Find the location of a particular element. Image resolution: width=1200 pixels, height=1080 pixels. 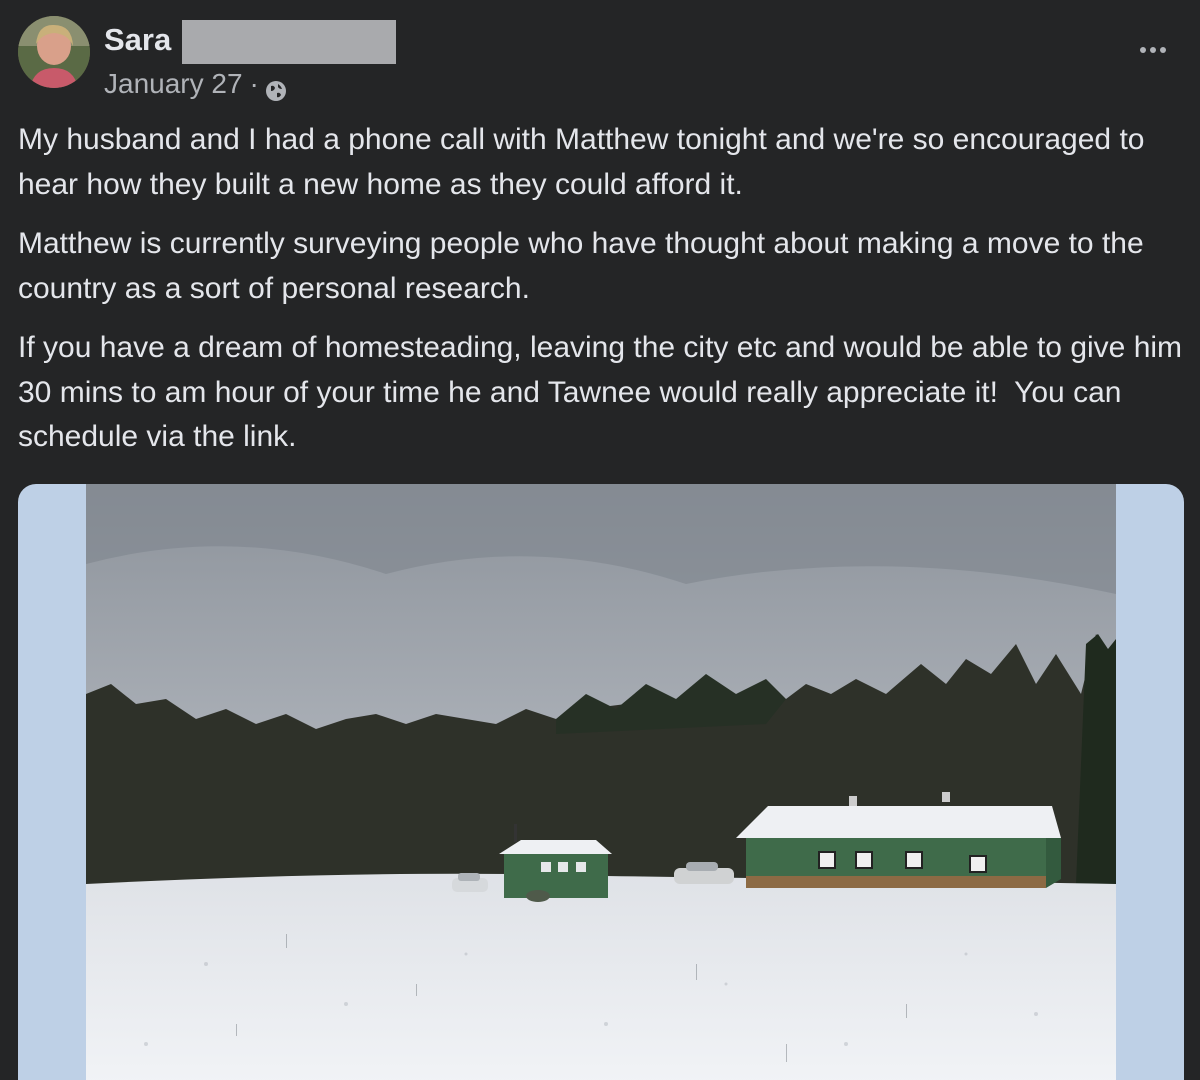

more-options-icon is located at coordinates (1143, 50).